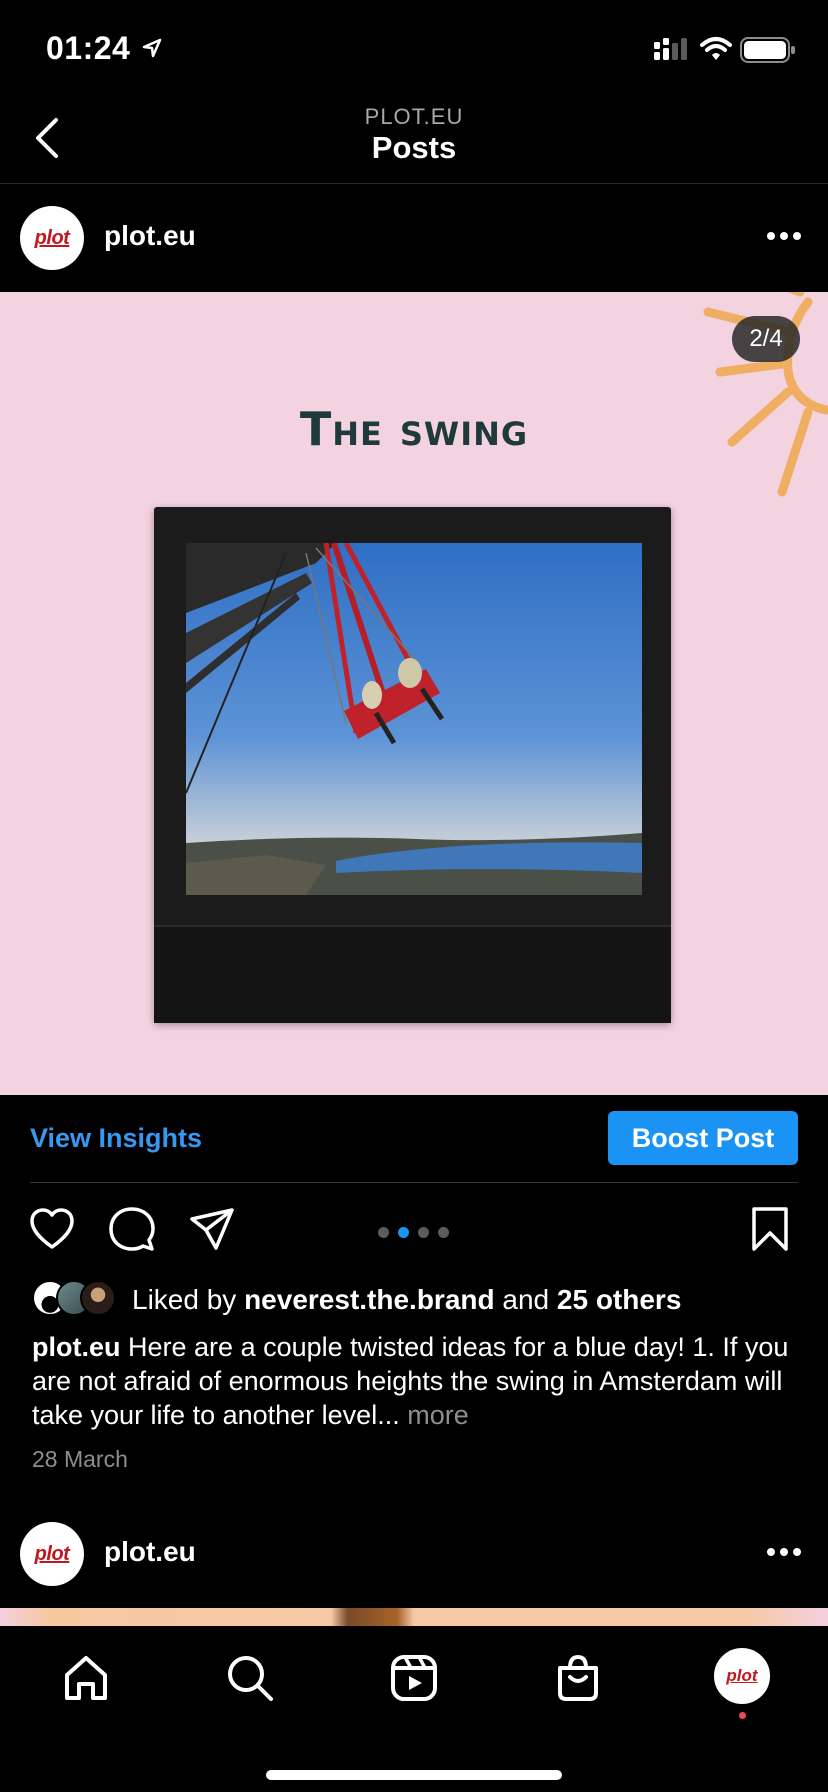  What do you see at coordinates (716, 48) in the screenshot?
I see `wifi-icon` at bounding box center [716, 48].